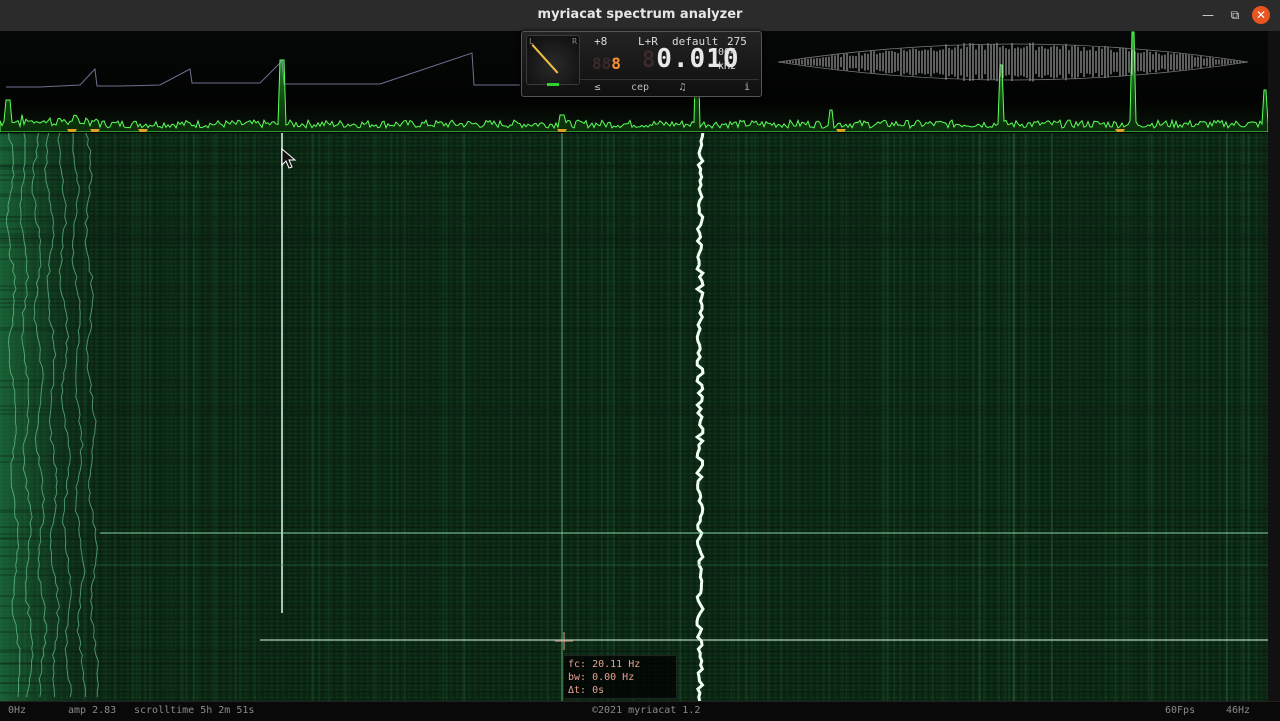 This screenshot has height=721, width=1280. Describe the element at coordinates (727, 66) in the screenshot. I see `frequency-unit: kHz` at that location.